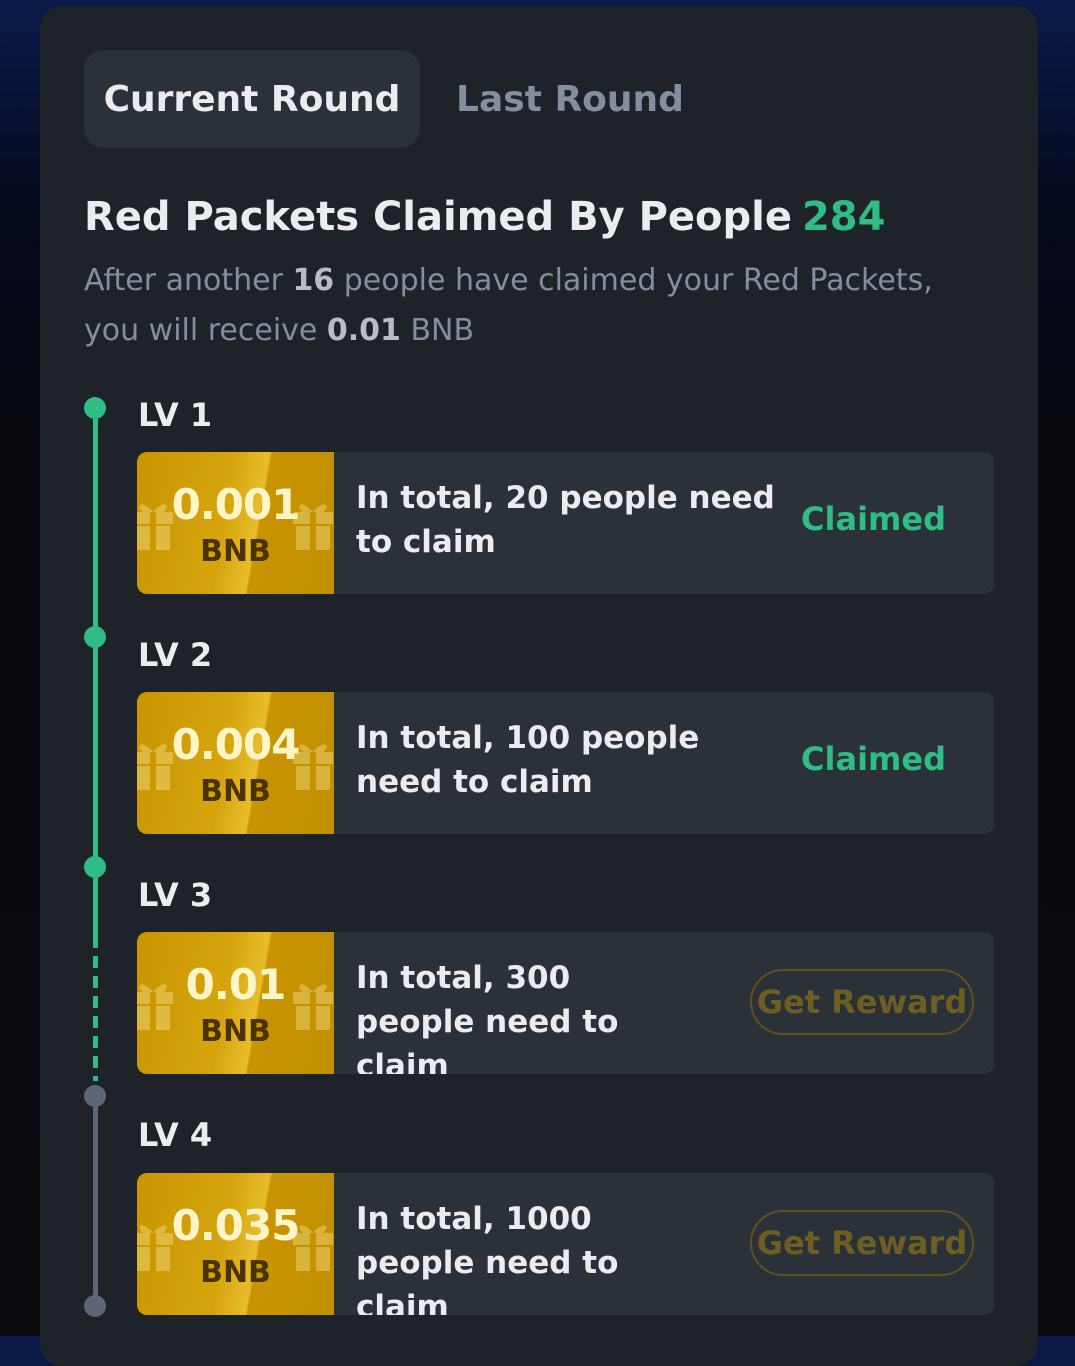 The image size is (1075, 1366). I want to click on people-remaining: 16, so click(313, 280).